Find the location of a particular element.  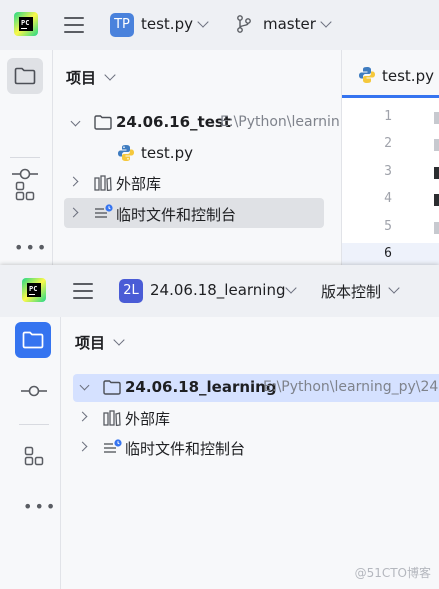

line-number: 4 is located at coordinates (388, 198).